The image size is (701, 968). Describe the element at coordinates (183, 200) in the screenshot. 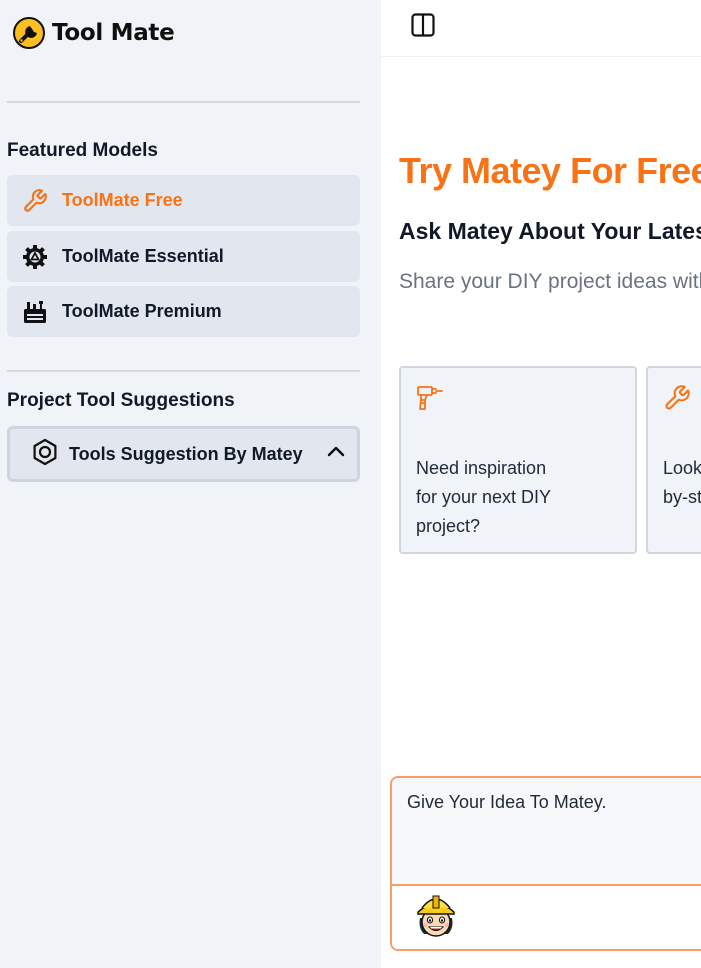

I see `model-item-toolmate-free: ToolMate Free` at that location.